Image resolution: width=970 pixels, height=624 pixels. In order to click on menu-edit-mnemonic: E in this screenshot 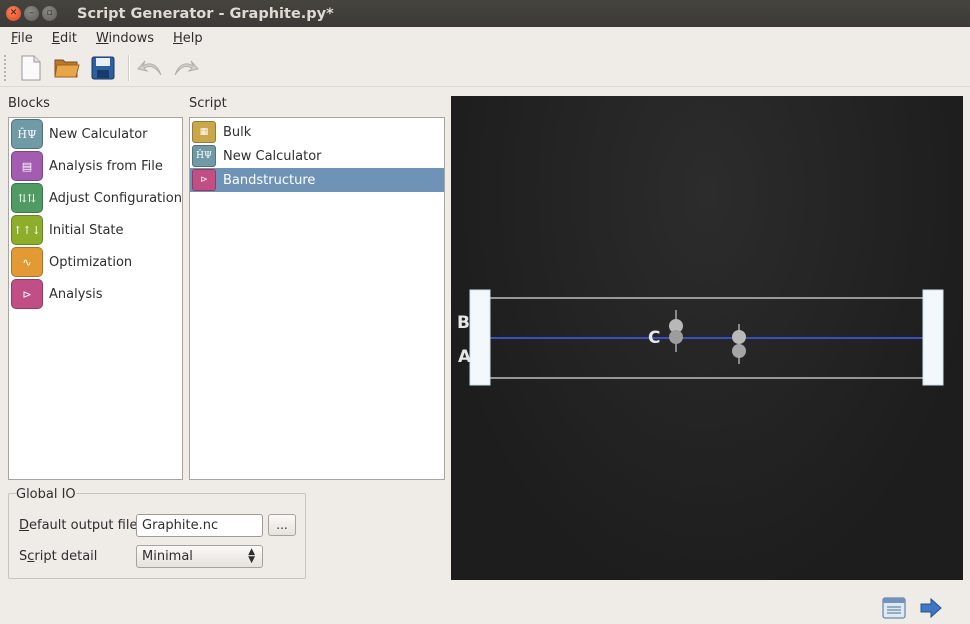, I will do `click(55, 38)`.